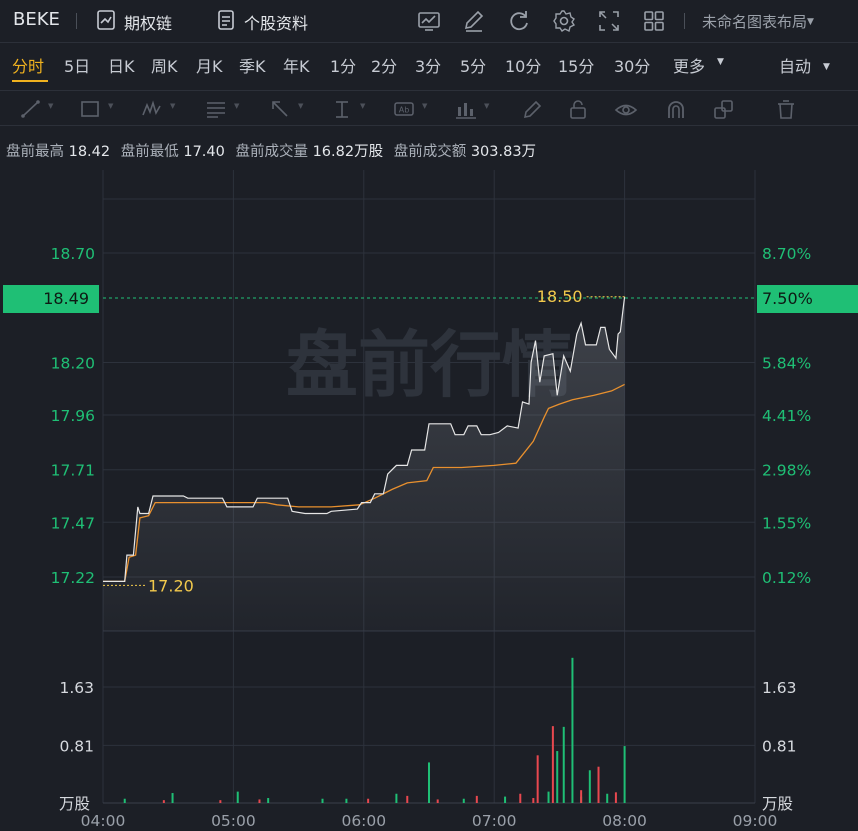  I want to click on chart-settings-icon, so click(429, 21).